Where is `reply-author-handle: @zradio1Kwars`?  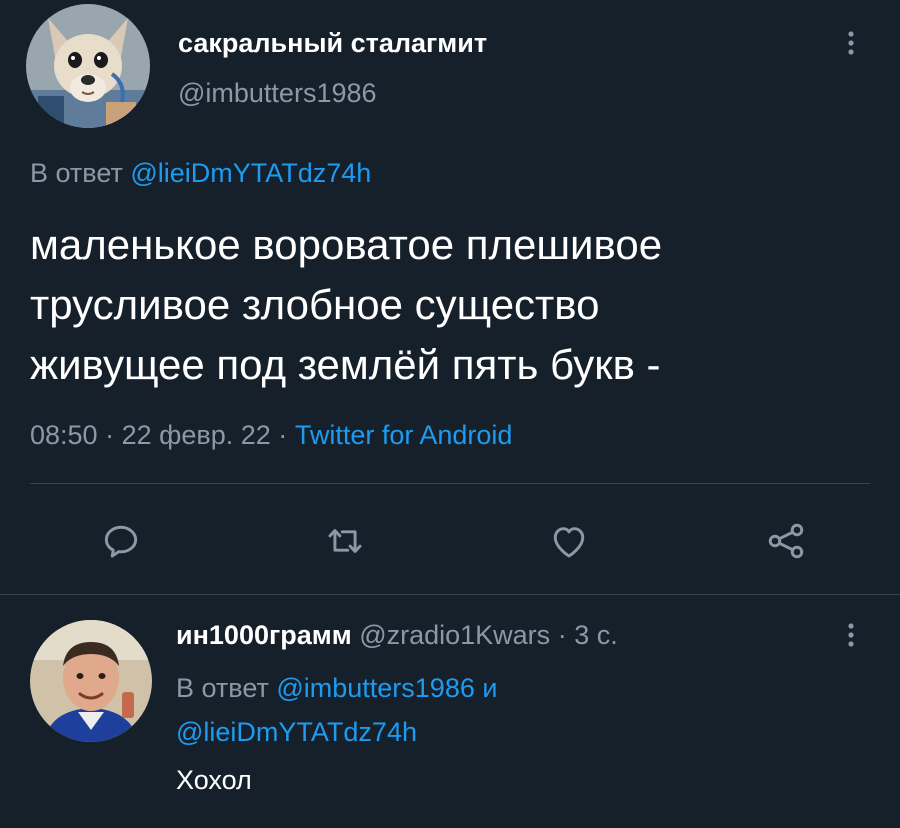
reply-author-handle: @zradio1Kwars is located at coordinates (454, 635).